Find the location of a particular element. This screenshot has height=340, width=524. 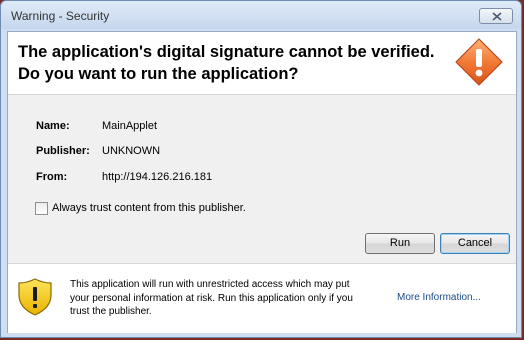

from-value: http://194.126.216.181 is located at coordinates (157, 177).